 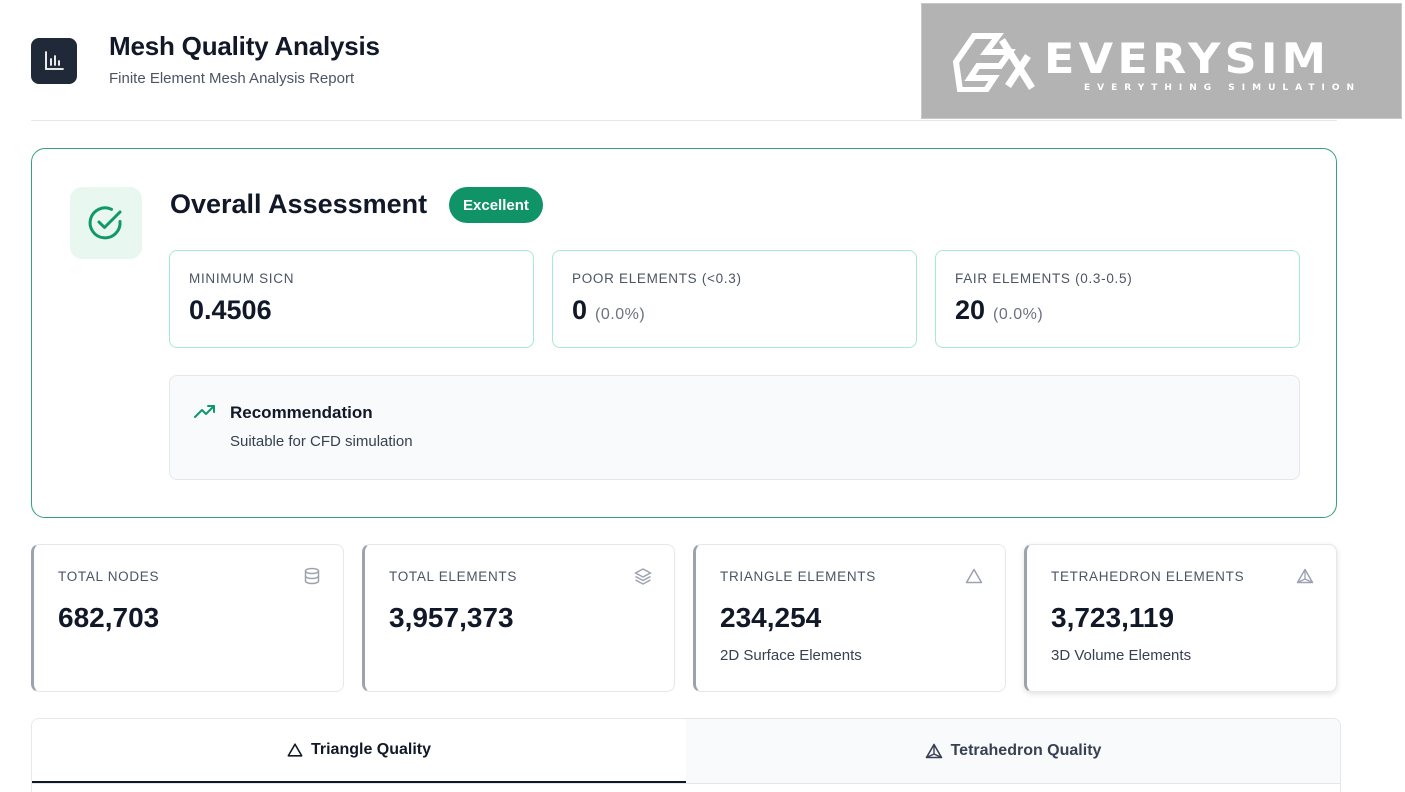 I want to click on database-icon, so click(x=312, y=576).